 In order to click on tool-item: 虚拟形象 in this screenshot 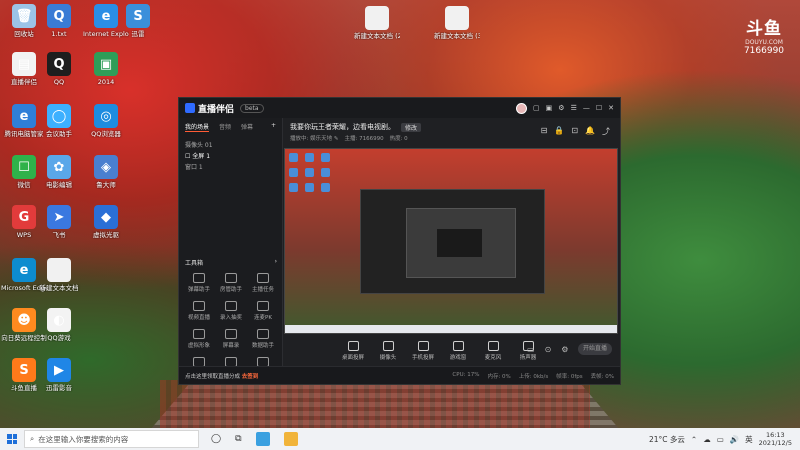, I will do `click(199, 339)`.